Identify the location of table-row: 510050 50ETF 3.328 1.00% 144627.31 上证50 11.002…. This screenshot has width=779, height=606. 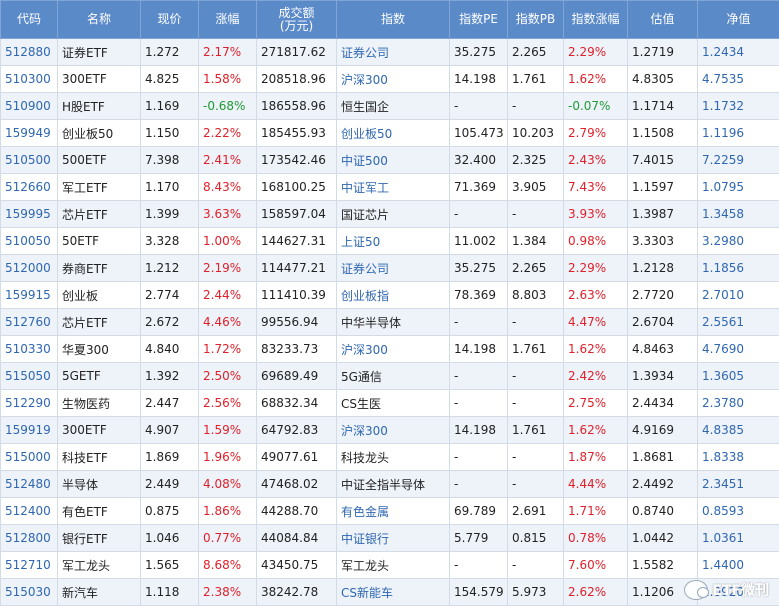
(389, 241).